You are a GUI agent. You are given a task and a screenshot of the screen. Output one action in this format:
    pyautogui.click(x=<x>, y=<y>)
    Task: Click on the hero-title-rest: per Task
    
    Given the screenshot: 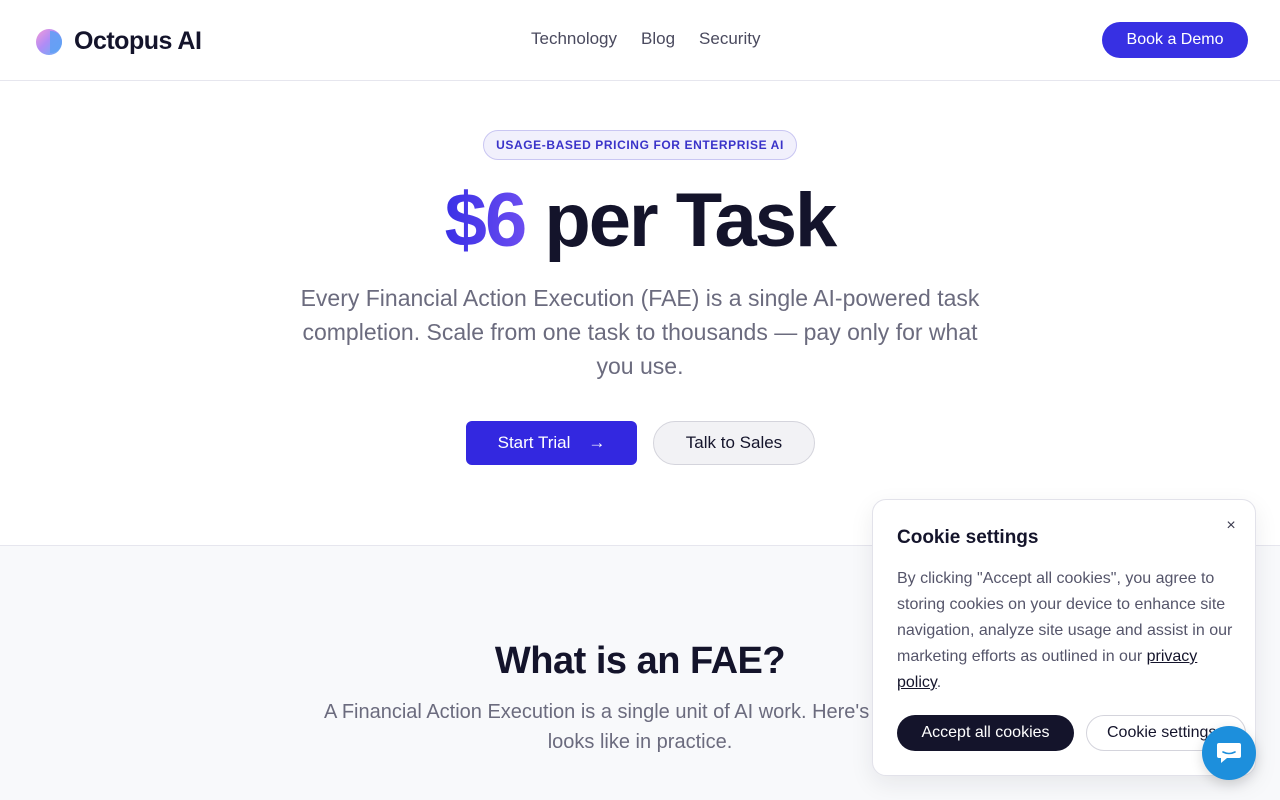 What is the action you would take?
    pyautogui.click(x=690, y=220)
    